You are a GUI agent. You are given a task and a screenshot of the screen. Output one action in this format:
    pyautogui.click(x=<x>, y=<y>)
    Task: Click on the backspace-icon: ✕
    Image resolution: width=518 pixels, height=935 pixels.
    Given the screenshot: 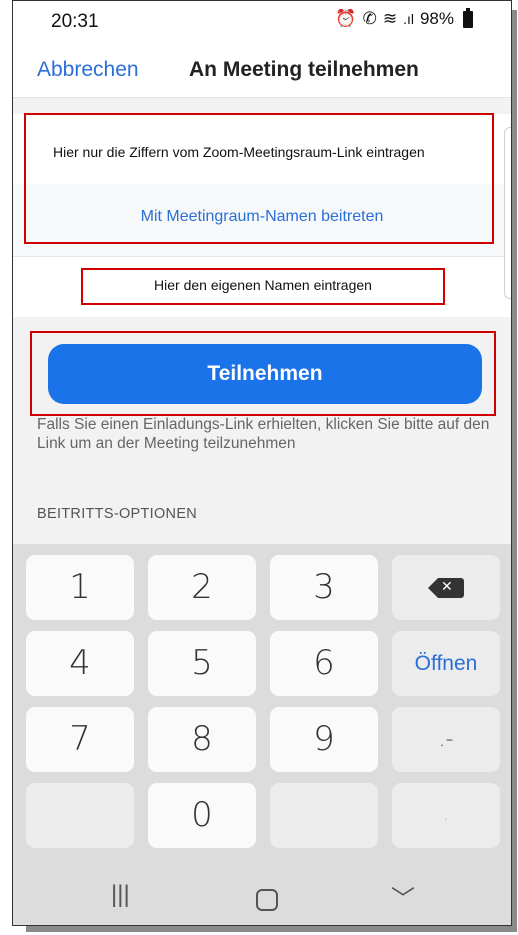 What is the action you would take?
    pyautogui.click(x=446, y=588)
    